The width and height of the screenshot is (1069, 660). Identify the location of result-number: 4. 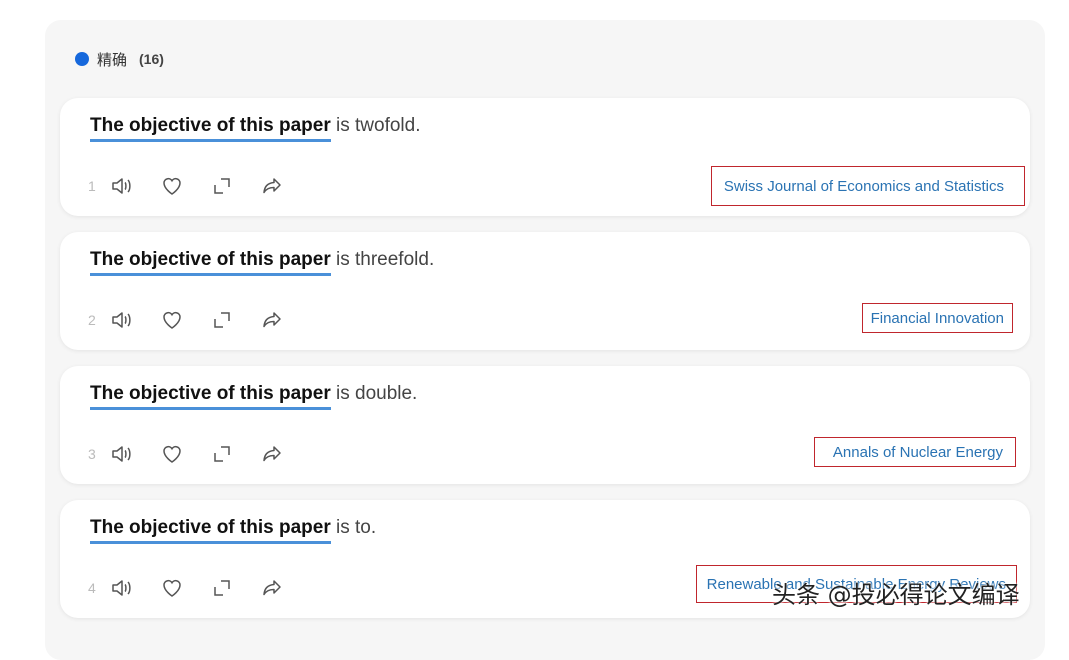
(92, 588).